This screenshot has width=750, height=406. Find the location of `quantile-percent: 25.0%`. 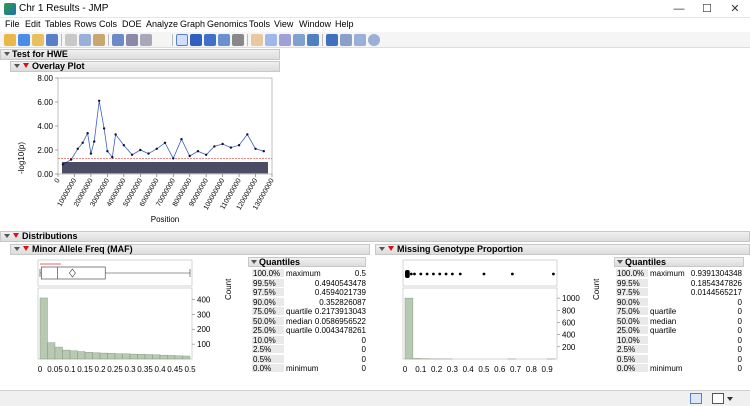

quantile-percent: 25.0% is located at coordinates (268, 330).